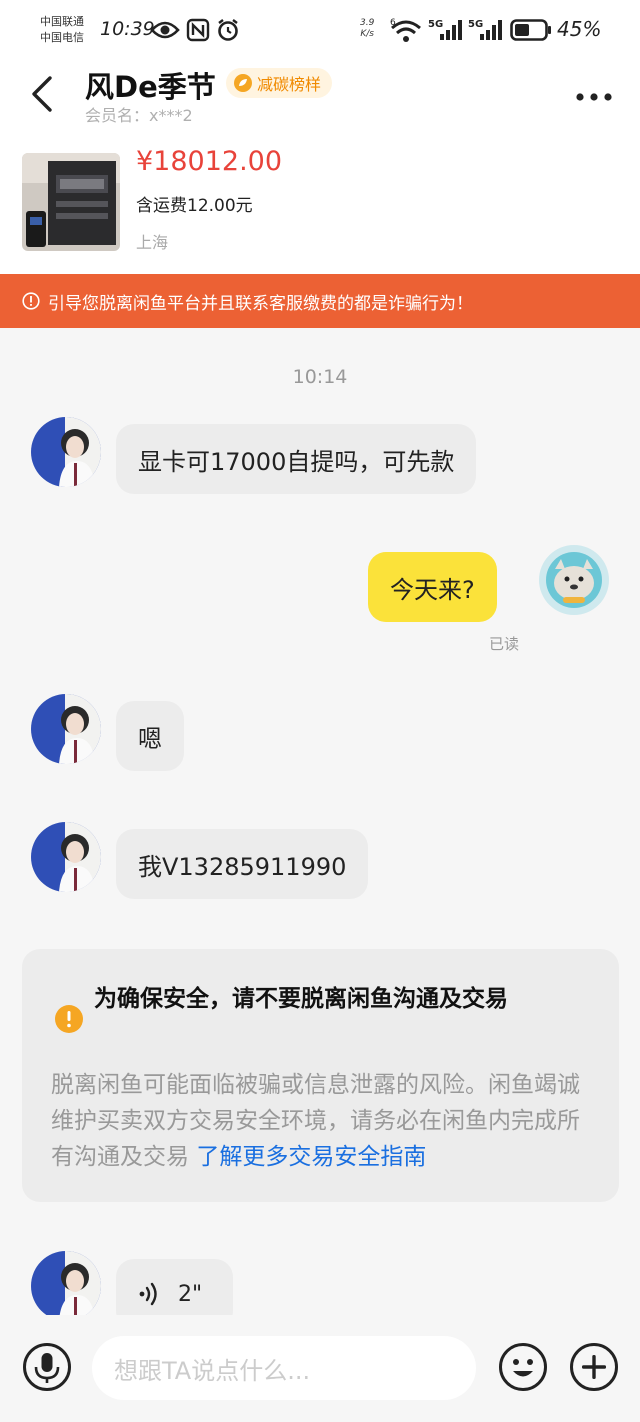  Describe the element at coordinates (594, 97) in the screenshot. I see `more-dots-icon` at that location.